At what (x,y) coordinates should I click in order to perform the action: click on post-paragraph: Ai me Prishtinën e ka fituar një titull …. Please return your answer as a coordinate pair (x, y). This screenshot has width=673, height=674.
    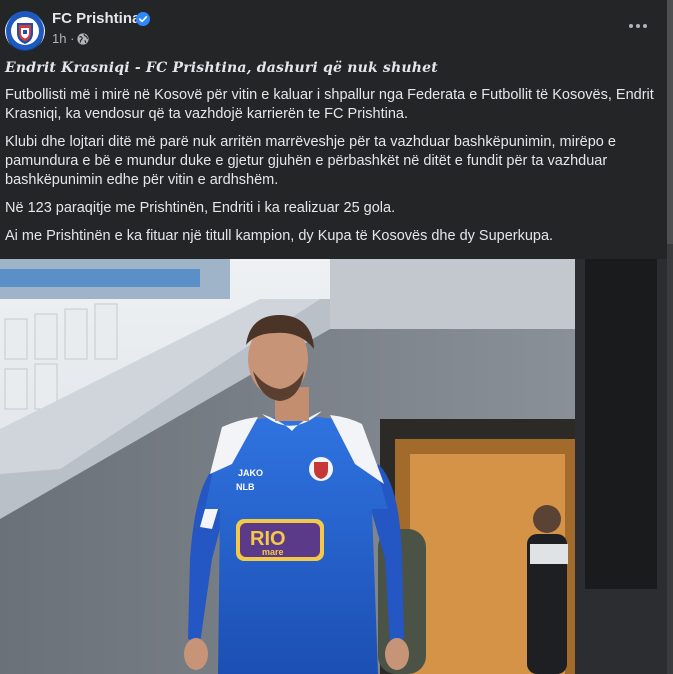
    Looking at the image, I should click on (279, 236).